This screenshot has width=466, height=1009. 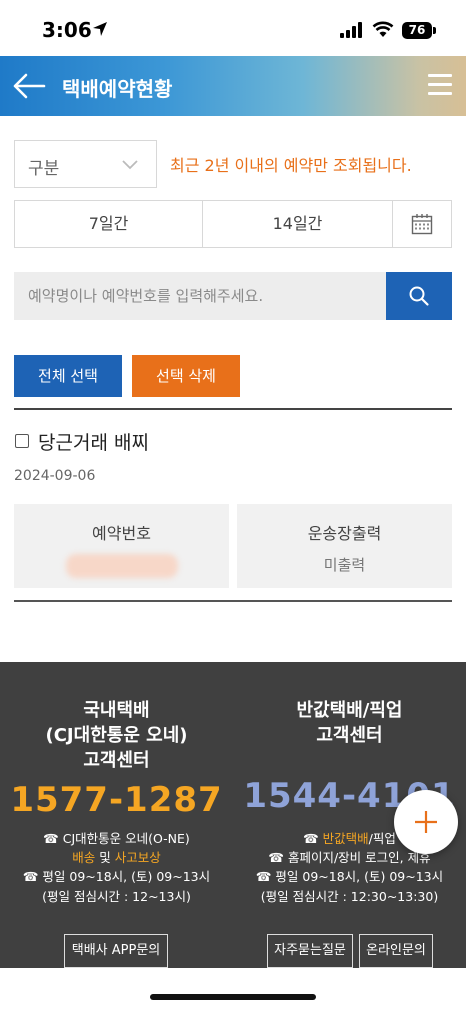 What do you see at coordinates (116, 735) in the screenshot?
I see `domestic-center-title-2: (CJ대한통운 오네)` at bounding box center [116, 735].